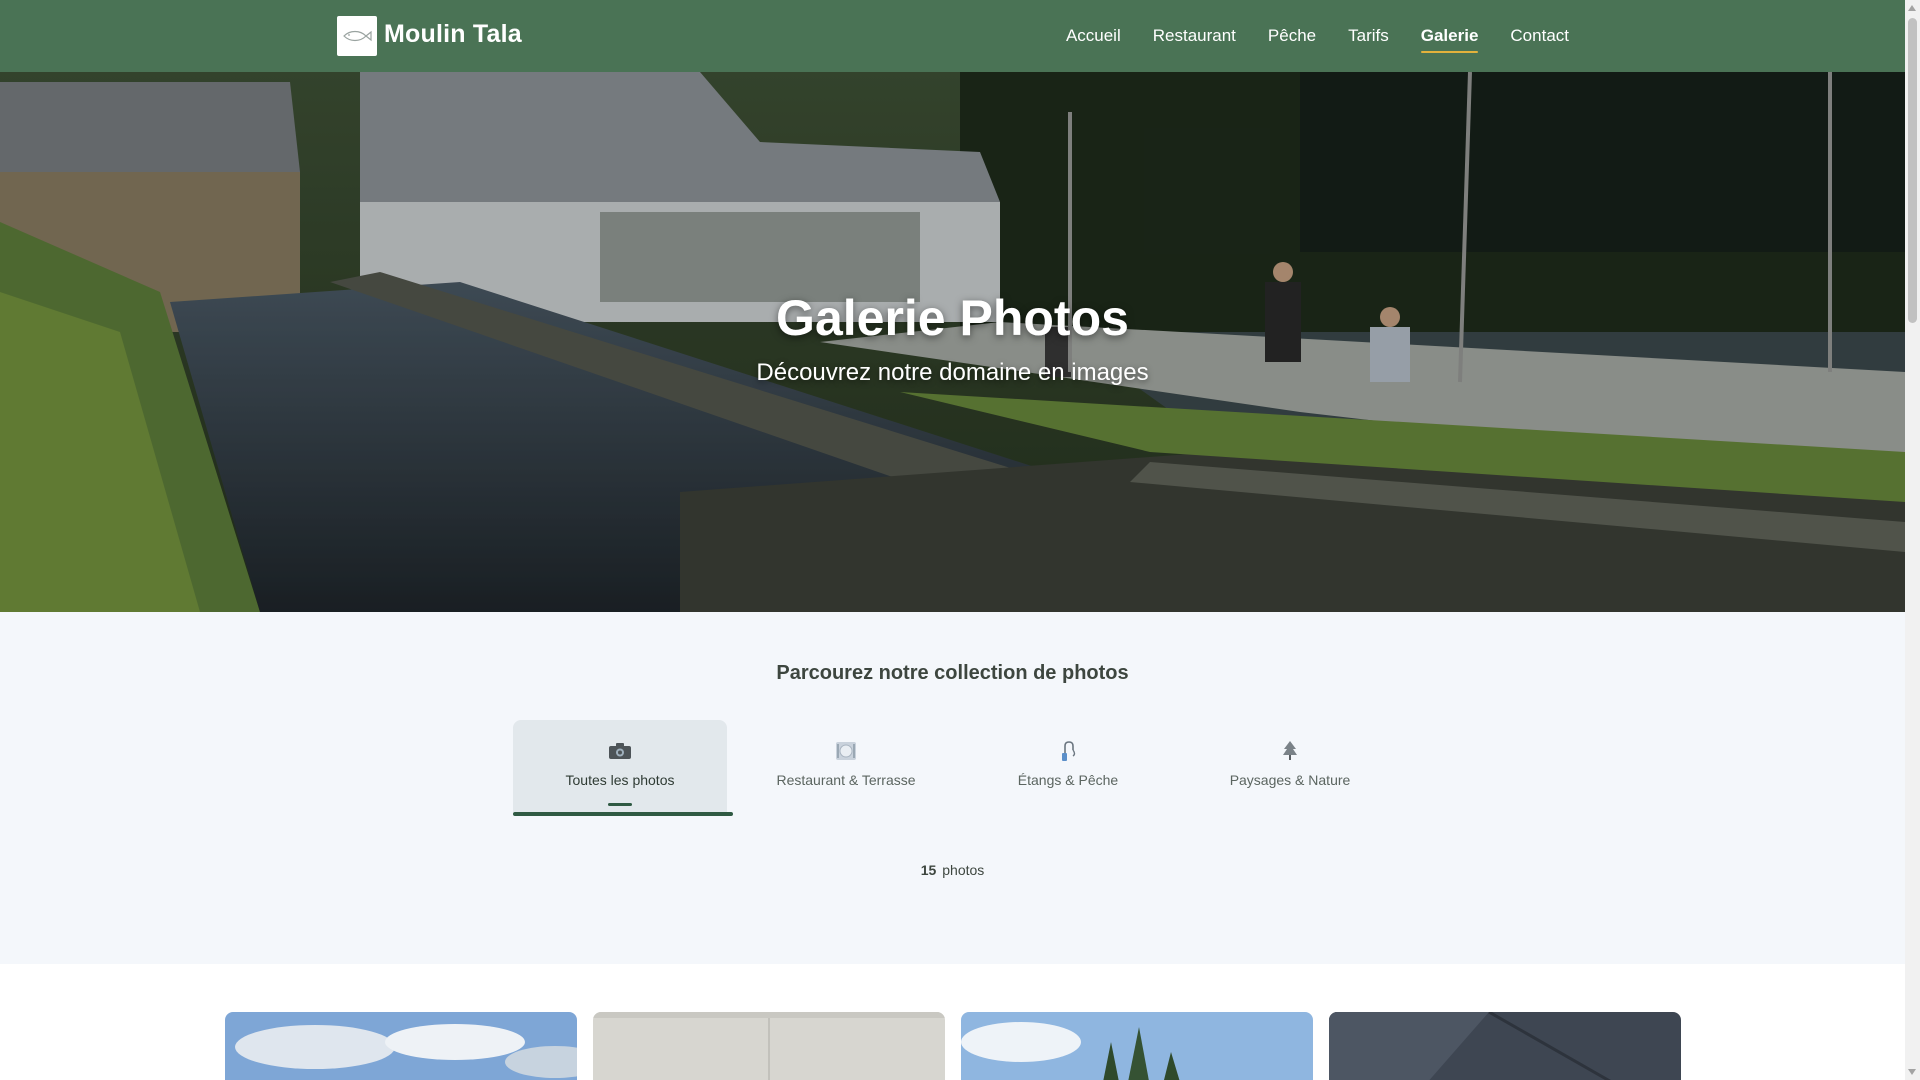 This screenshot has width=1920, height=1080. Describe the element at coordinates (846, 766) in the screenshot. I see `tab-restaurant: Restaurant & Terrasse` at that location.